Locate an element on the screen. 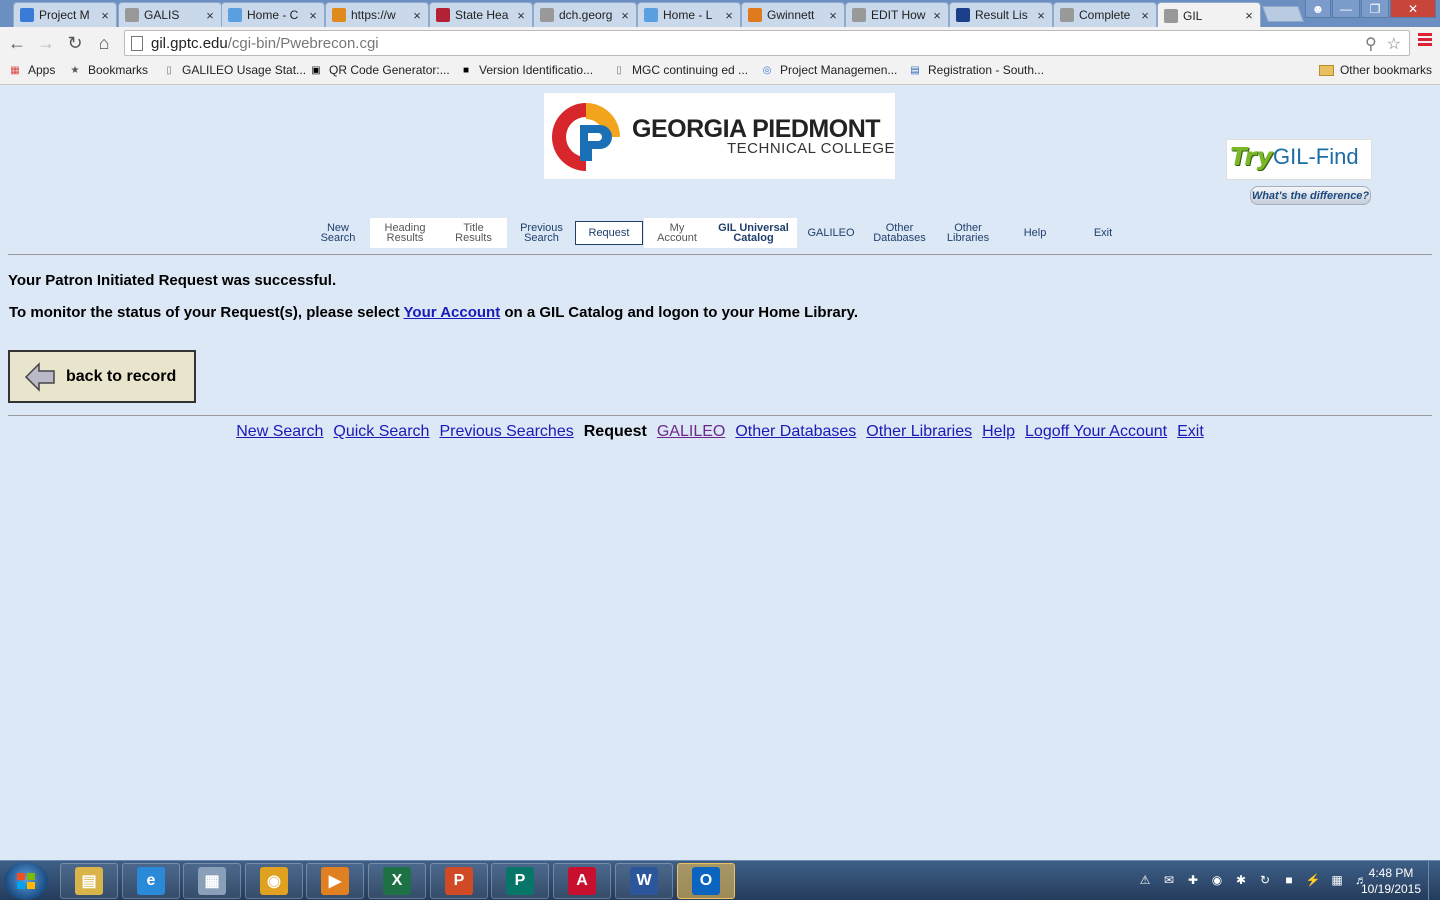 The width and height of the screenshot is (1440, 900). publisher-icon: P is located at coordinates (520, 881).